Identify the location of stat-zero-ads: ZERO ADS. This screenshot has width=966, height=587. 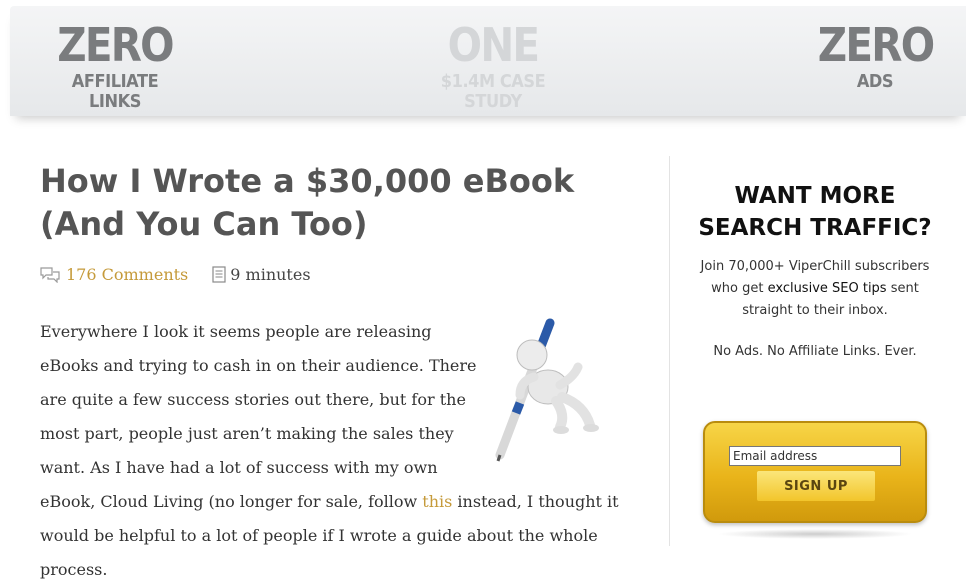
(875, 56).